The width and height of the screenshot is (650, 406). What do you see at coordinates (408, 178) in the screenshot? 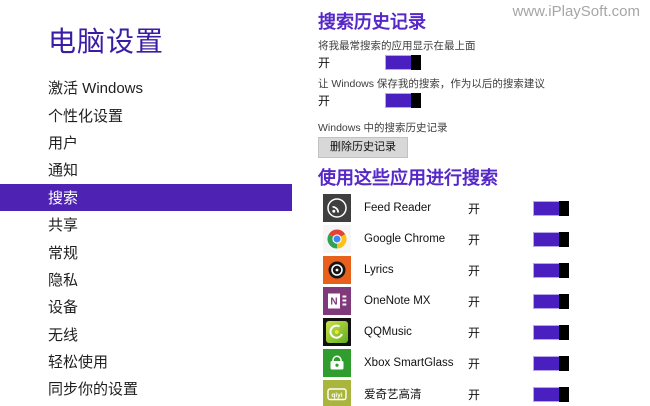
I see `section-title-search-apps: 使用这些应用进行搜索` at bounding box center [408, 178].